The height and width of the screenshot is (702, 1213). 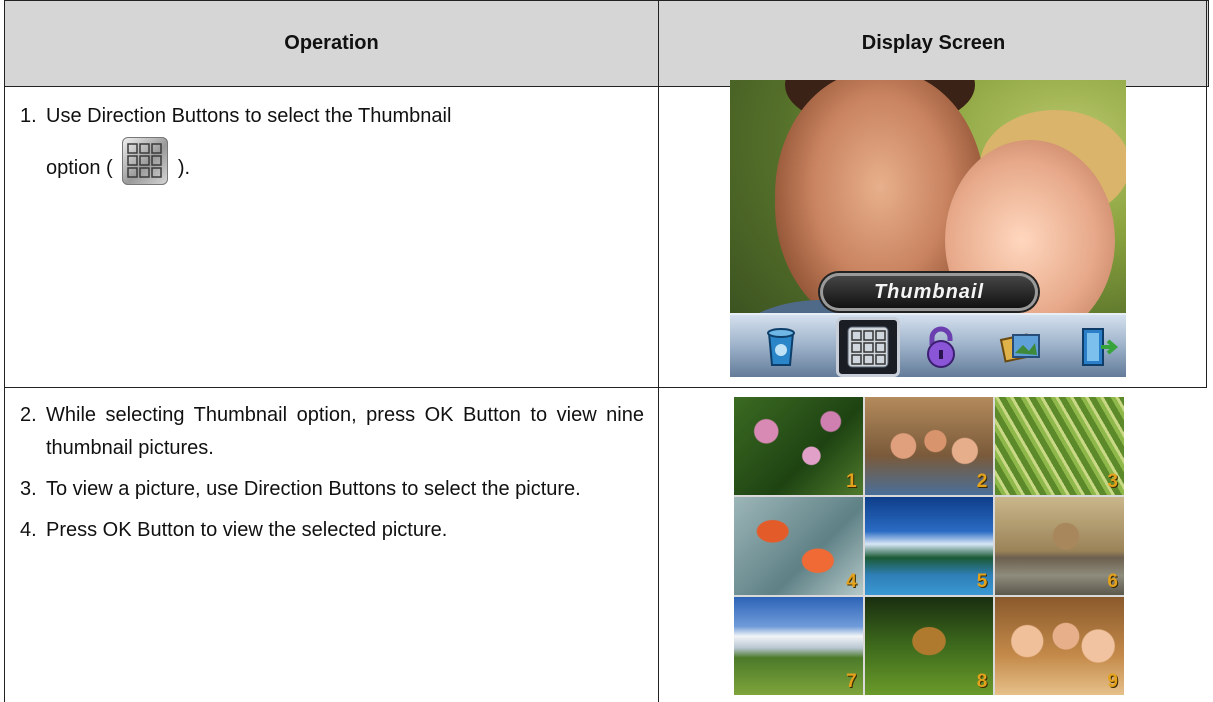 I want to click on step-1-continued: option ( )., so click(x=332, y=161).